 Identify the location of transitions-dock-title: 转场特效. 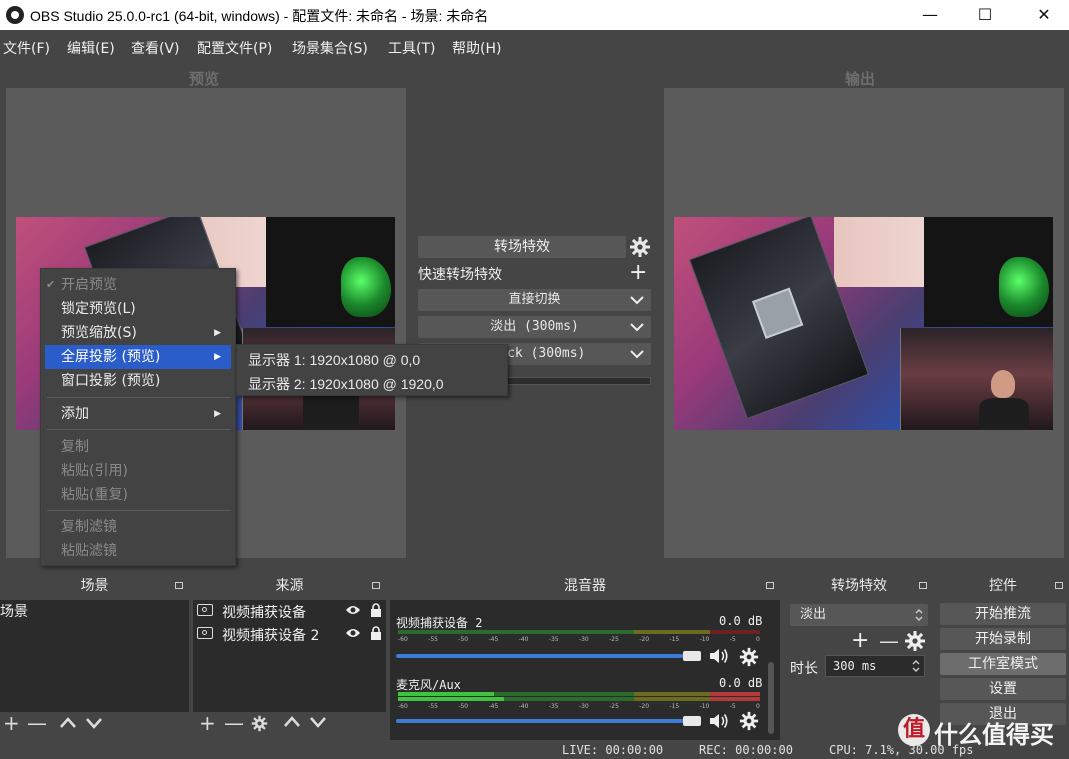
(859, 586).